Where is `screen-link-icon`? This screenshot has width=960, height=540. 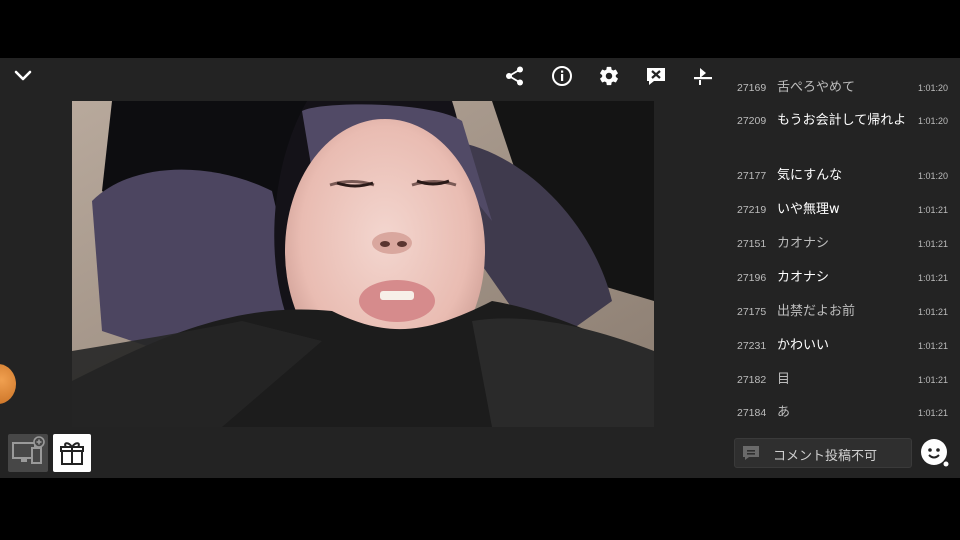 screen-link-icon is located at coordinates (28, 450).